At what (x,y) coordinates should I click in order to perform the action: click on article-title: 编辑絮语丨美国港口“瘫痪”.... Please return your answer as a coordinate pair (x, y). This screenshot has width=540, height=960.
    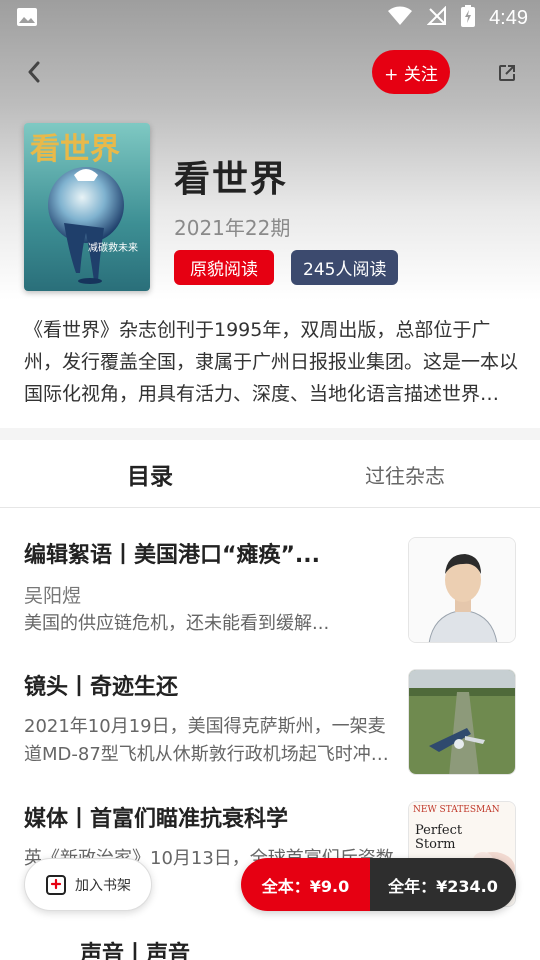
    Looking at the image, I should click on (172, 555).